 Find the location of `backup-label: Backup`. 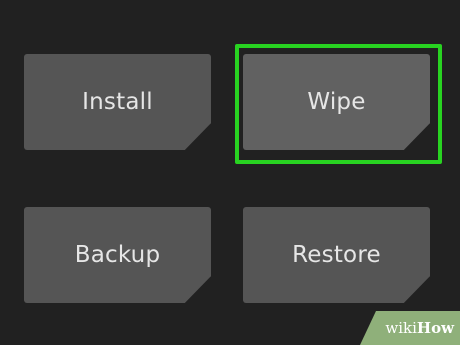

backup-label: Backup is located at coordinates (117, 255).